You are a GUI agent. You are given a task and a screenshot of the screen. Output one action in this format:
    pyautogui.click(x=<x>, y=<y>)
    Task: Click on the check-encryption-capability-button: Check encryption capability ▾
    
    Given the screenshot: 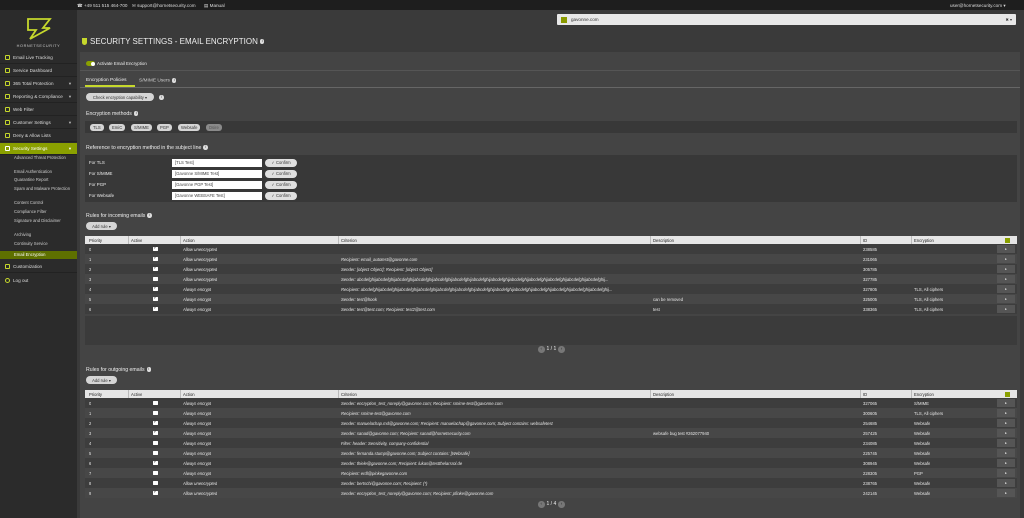 What is the action you would take?
    pyautogui.click(x=120, y=97)
    